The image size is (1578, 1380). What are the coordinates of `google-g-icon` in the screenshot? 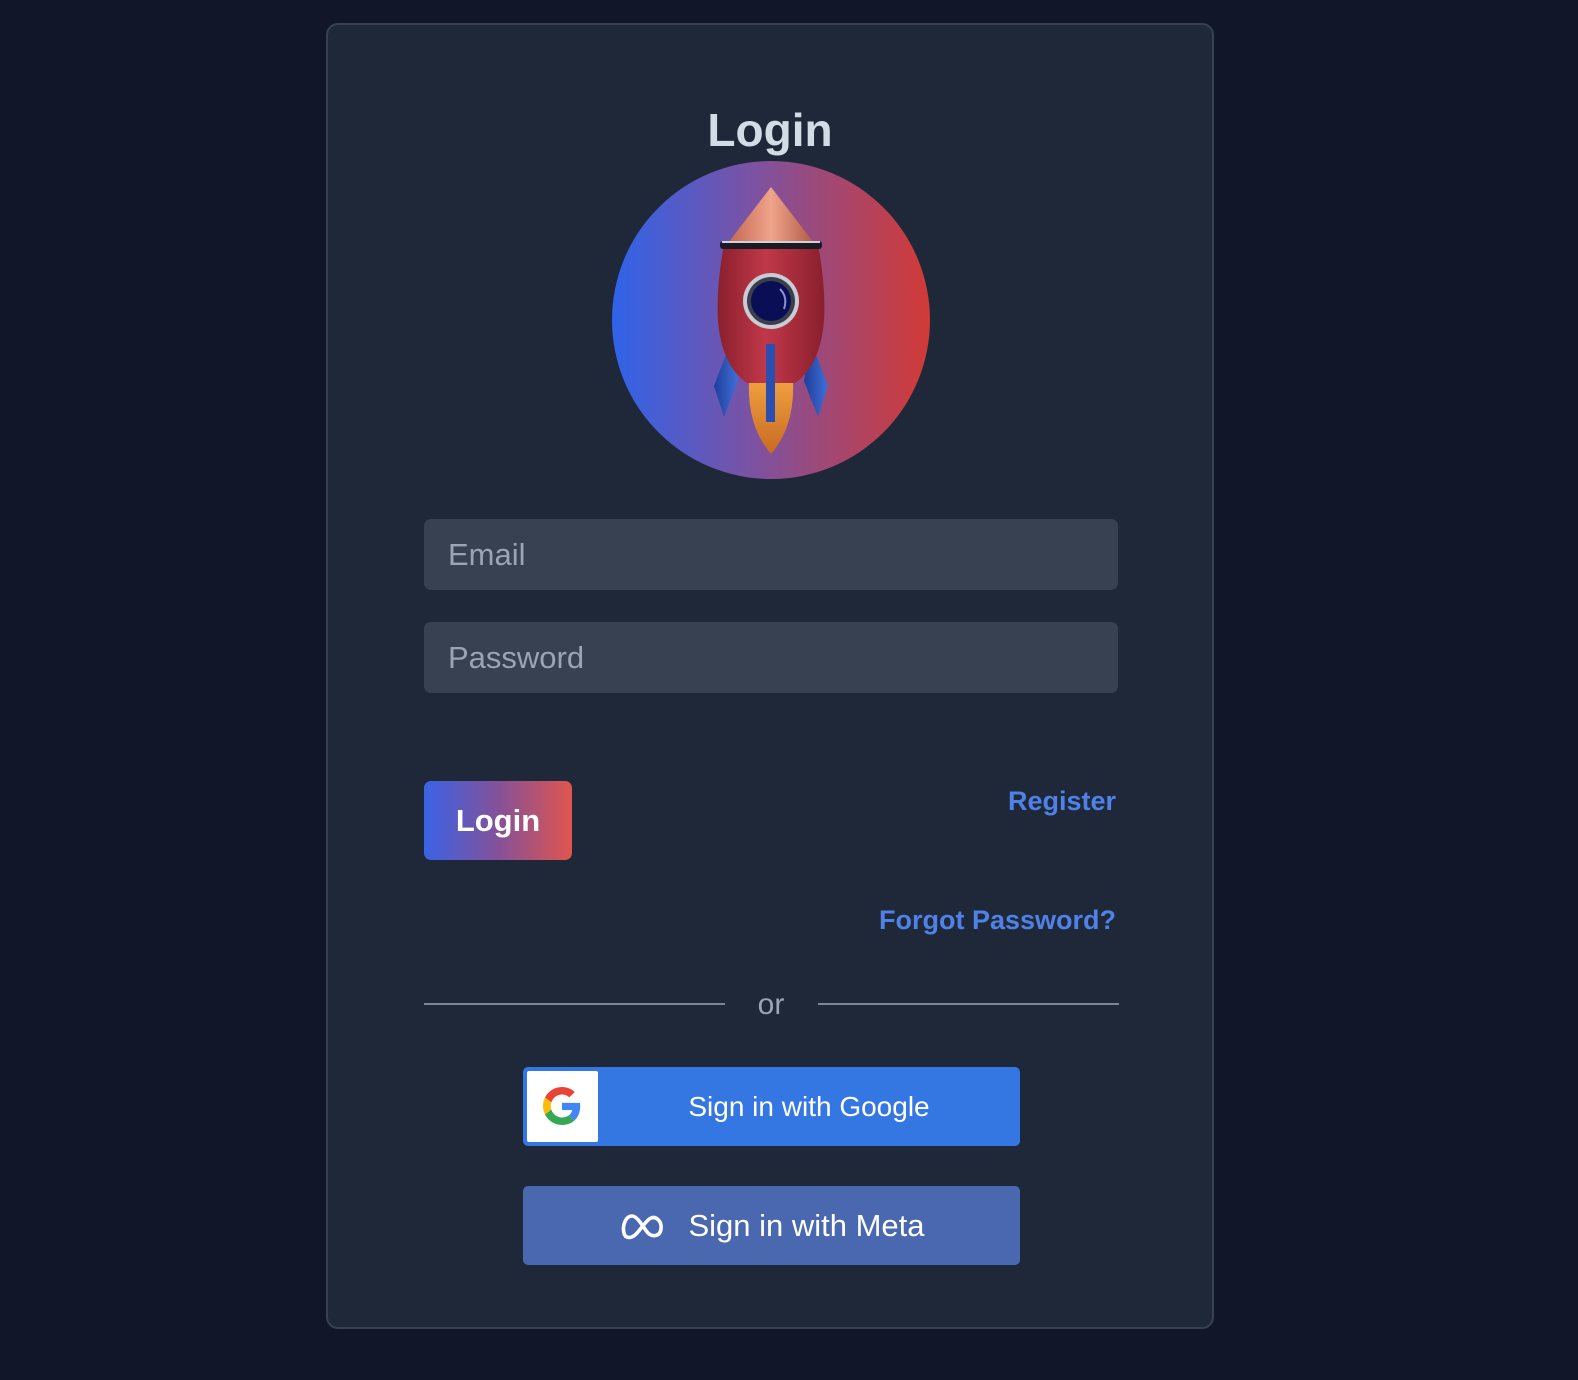 It's located at (562, 1106).